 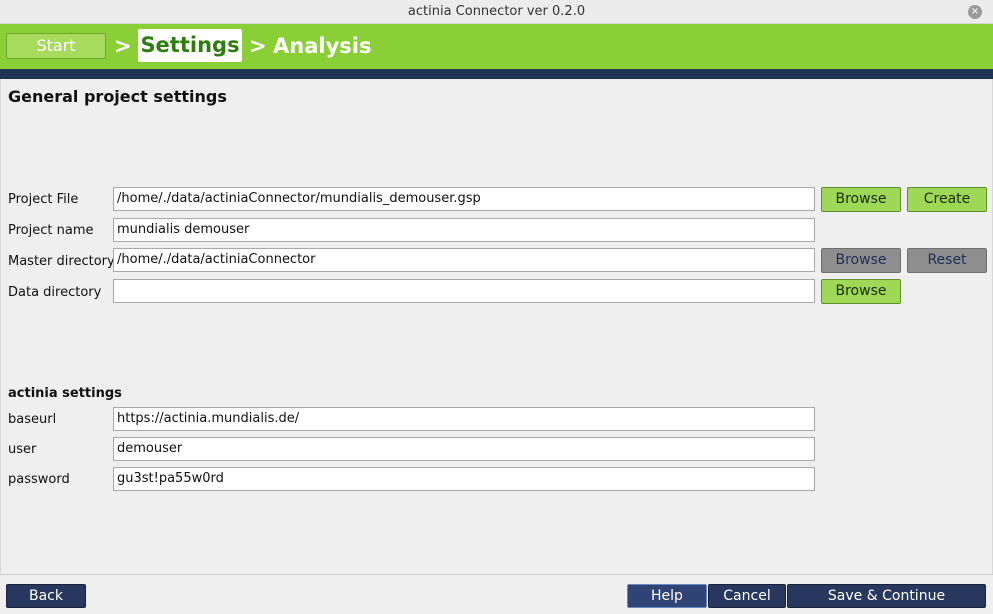 What do you see at coordinates (886, 596) in the screenshot?
I see `save-continue-button: Save & Continue` at bounding box center [886, 596].